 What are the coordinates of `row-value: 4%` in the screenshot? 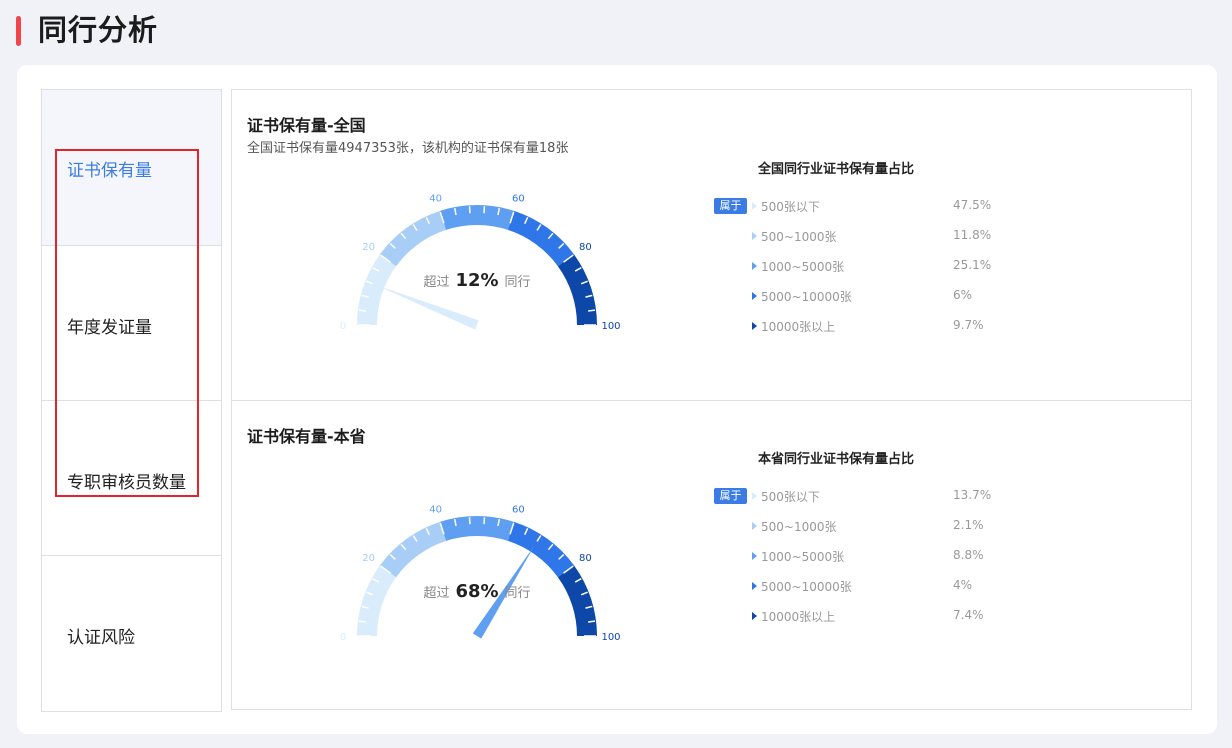 It's located at (963, 585).